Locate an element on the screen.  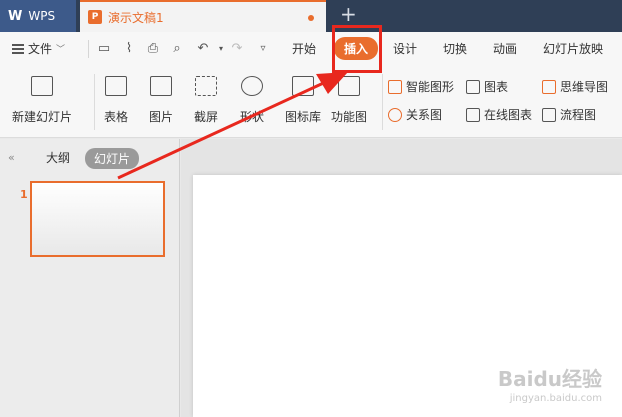
collapse-pane-icon: « is located at coordinates (11, 157).